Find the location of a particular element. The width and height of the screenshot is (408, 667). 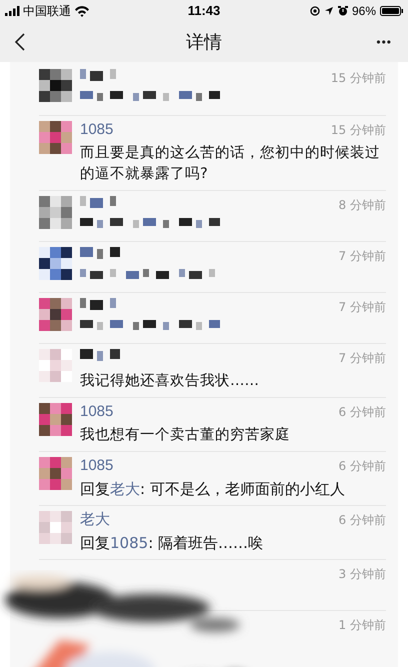

comment-text: : 可不是么，老师面前的小红人 is located at coordinates (242, 489).